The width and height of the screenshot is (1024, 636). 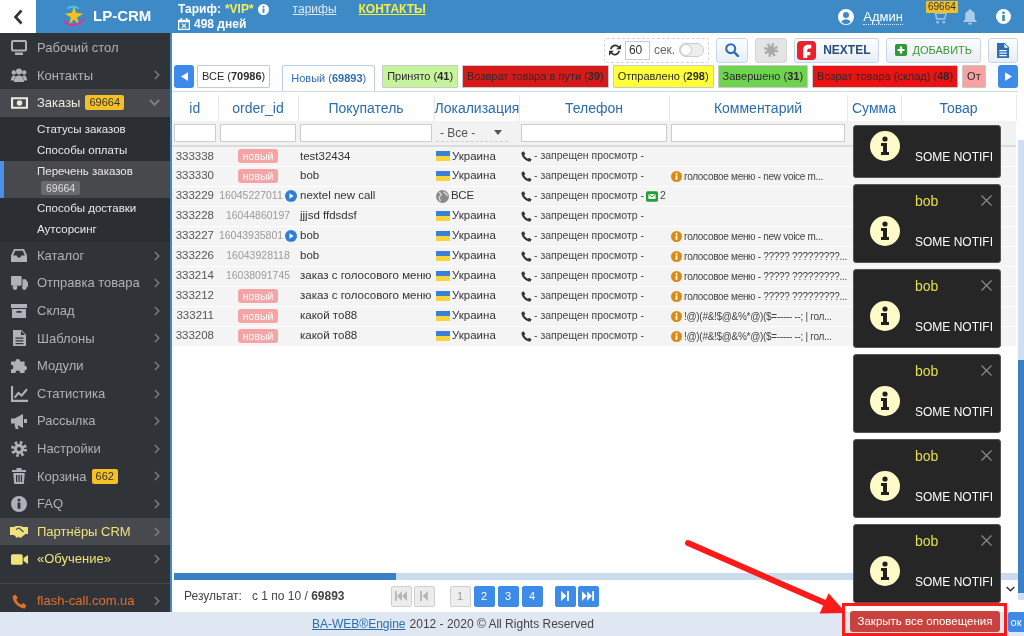 I want to click on status-tab: Возрат товара (склад) (48), so click(x=885, y=76).